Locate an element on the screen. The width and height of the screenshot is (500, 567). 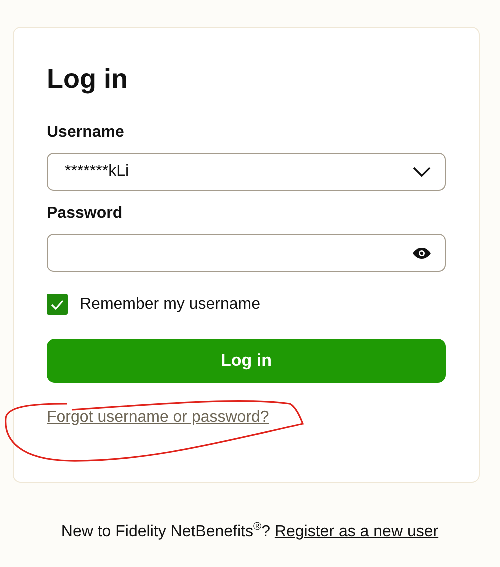
forgot-link: Forgot username or password? is located at coordinates (158, 418).